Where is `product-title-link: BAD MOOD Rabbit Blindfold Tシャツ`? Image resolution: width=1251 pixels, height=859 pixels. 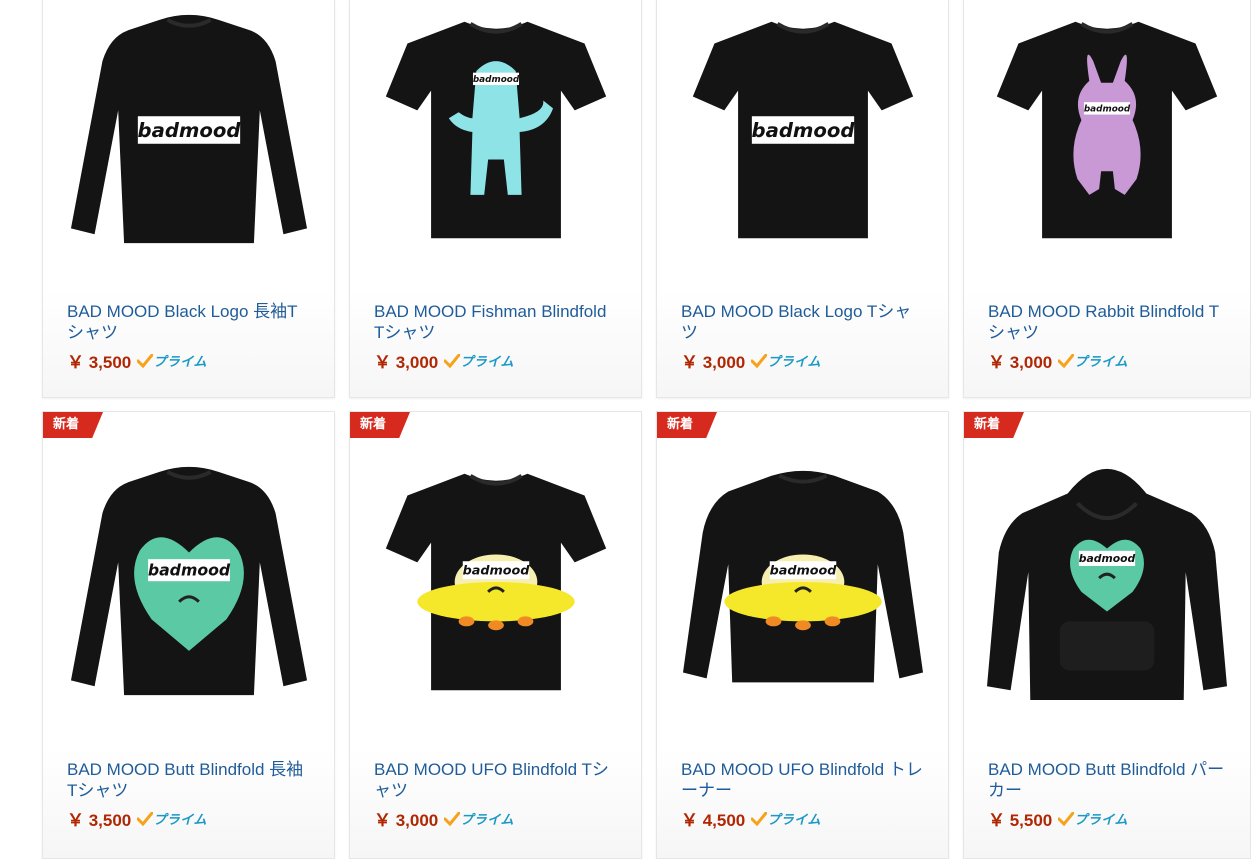 product-title-link: BAD MOOD Rabbit Blindfold Tシャツ is located at coordinates (1107, 322).